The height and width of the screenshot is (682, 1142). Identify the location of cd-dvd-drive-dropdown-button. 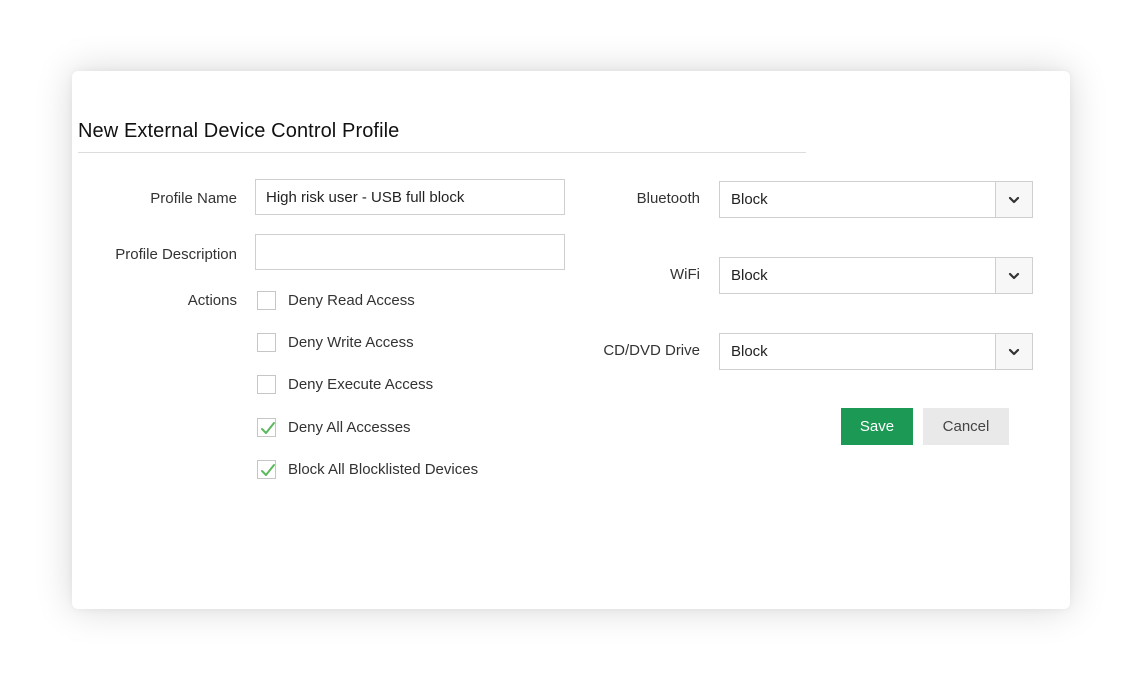
(1013, 351).